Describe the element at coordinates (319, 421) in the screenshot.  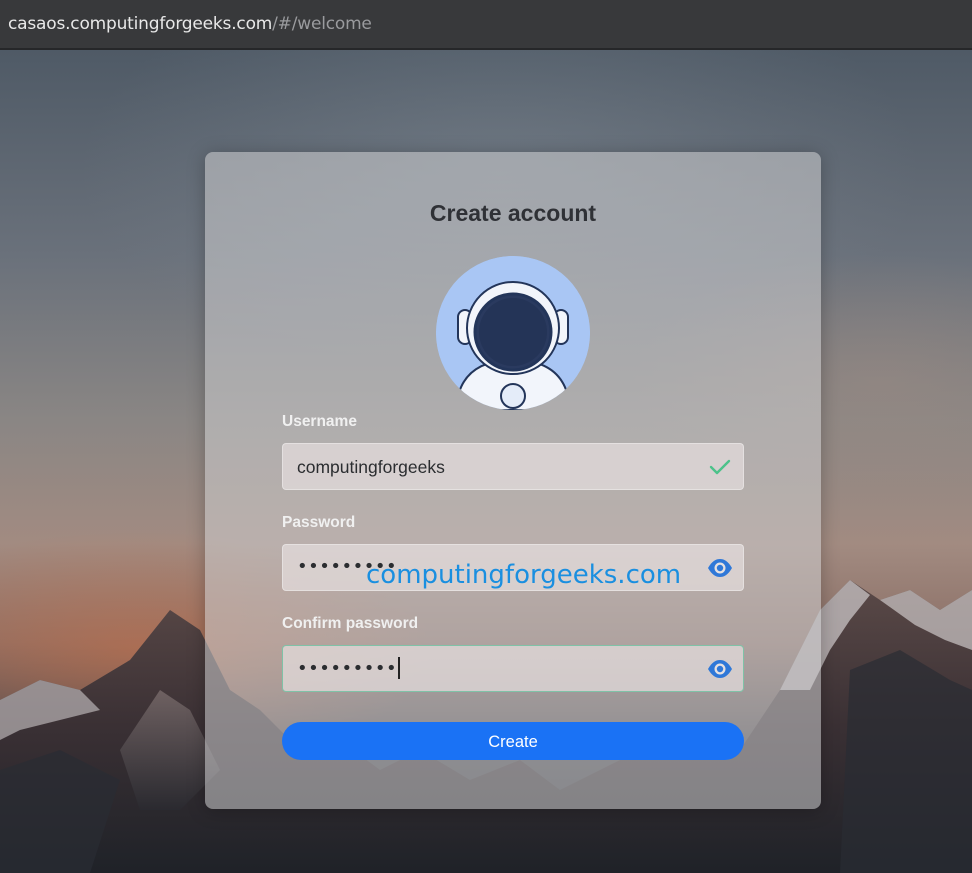
I see `username-label: Username` at that location.